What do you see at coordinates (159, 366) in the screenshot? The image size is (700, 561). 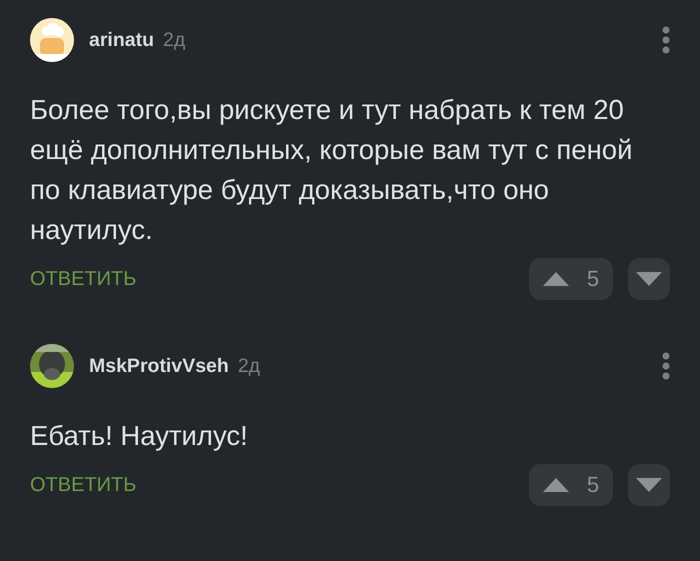 I see `author-name: MskProtivVseh` at bounding box center [159, 366].